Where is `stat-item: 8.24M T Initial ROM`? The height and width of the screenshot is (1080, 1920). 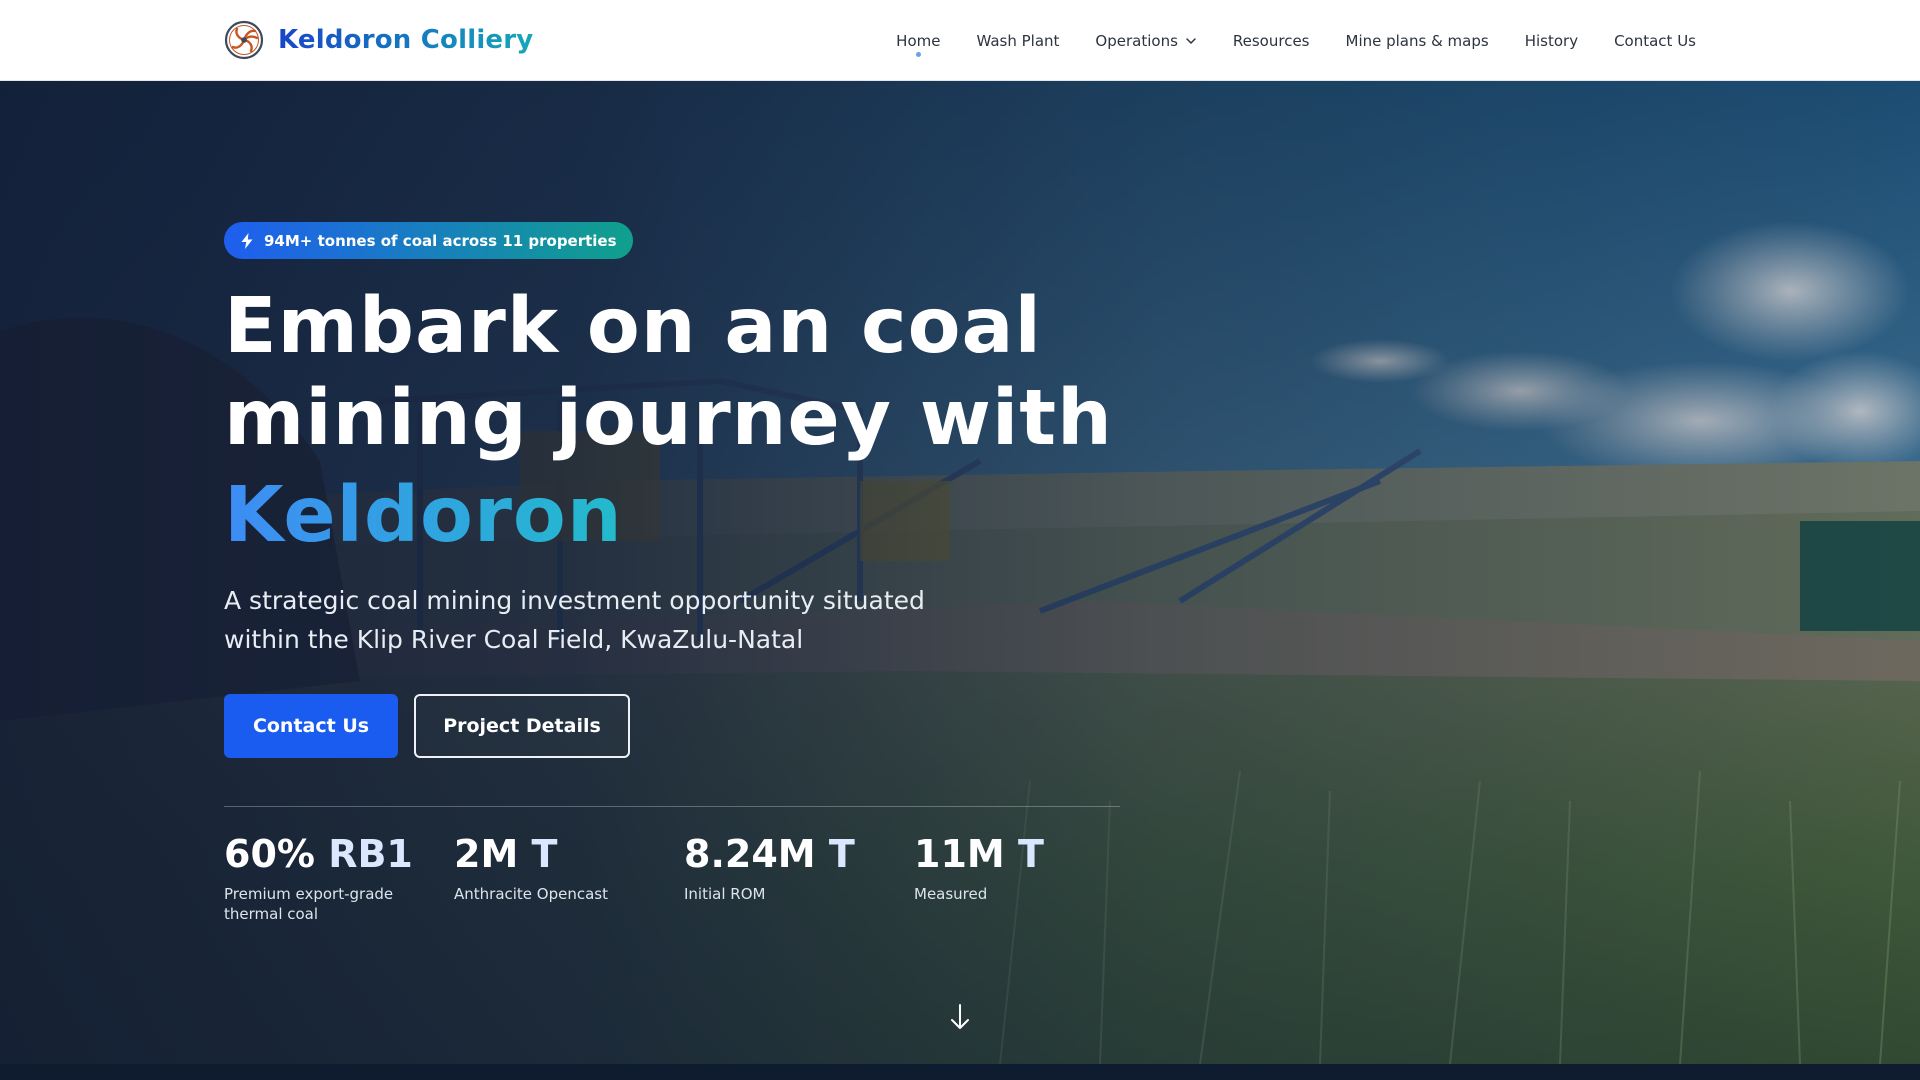 stat-item: 8.24M T Initial ROM is located at coordinates (799, 877).